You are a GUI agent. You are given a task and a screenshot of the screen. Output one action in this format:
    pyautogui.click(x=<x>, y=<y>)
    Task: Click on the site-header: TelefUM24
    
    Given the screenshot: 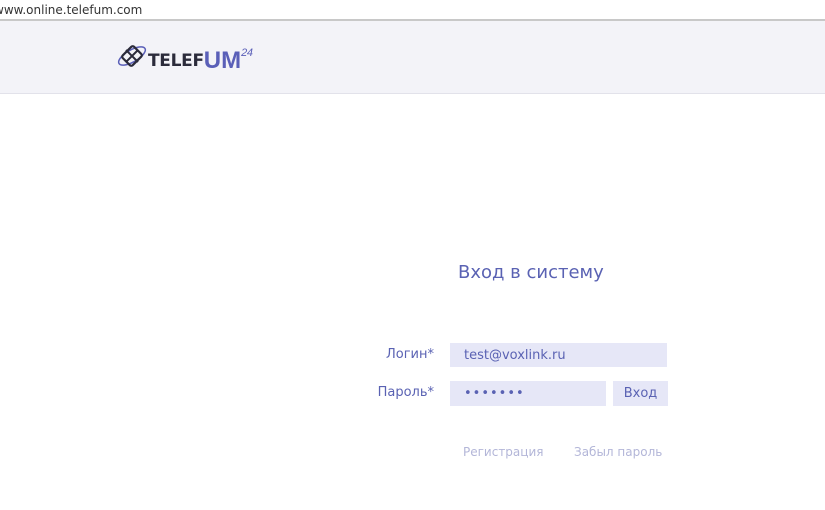 What is the action you would take?
    pyautogui.click(x=412, y=57)
    